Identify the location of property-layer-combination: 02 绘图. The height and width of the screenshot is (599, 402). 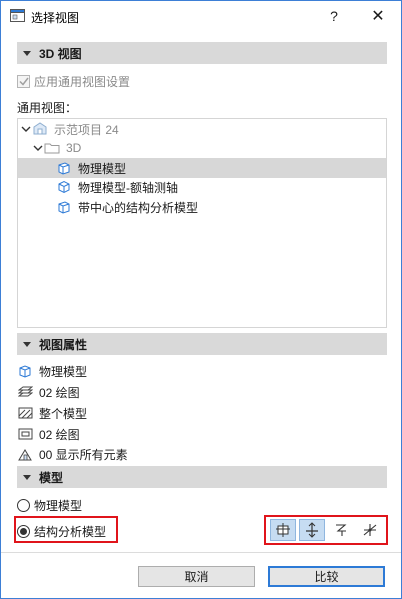
(48, 392).